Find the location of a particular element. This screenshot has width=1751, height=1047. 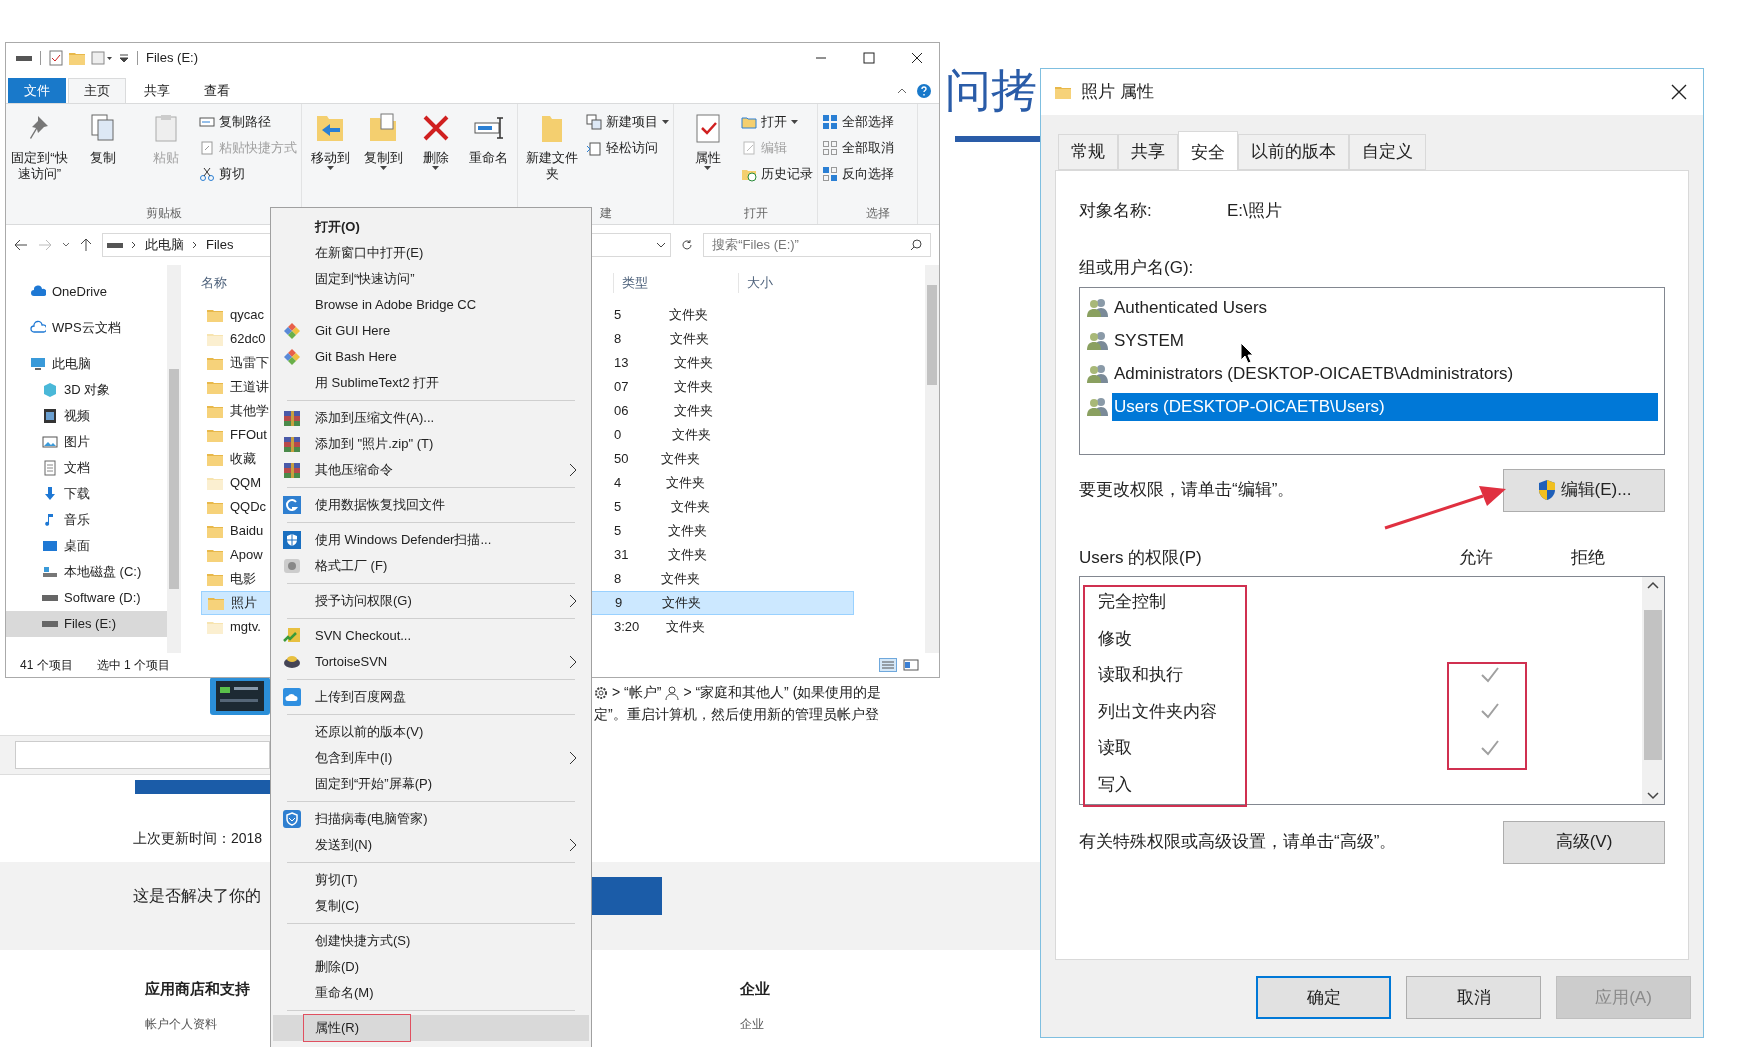

column-header: 允许 is located at coordinates (1476, 557).